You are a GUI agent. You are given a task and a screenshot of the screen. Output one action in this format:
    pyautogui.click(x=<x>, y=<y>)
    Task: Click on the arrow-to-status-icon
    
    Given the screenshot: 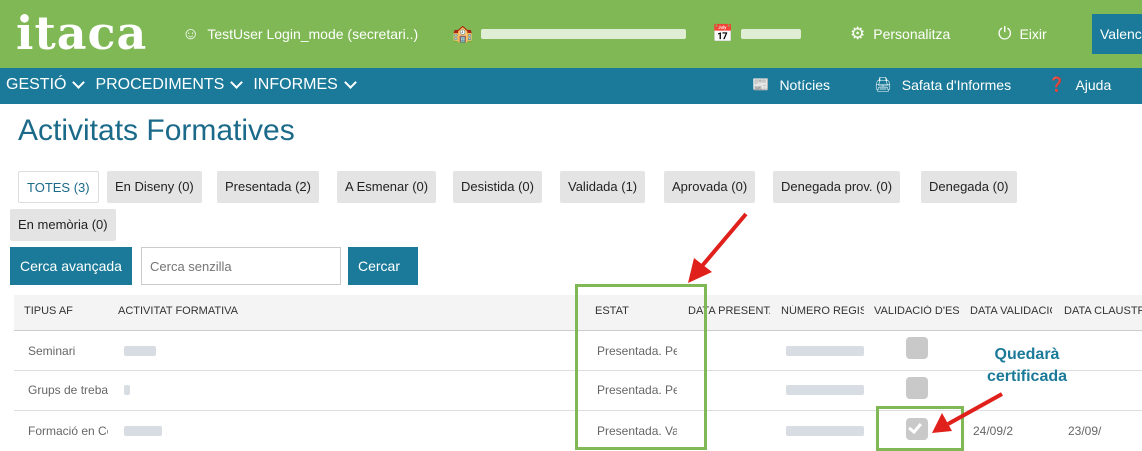 What is the action you would take?
    pyautogui.click(x=718, y=247)
    